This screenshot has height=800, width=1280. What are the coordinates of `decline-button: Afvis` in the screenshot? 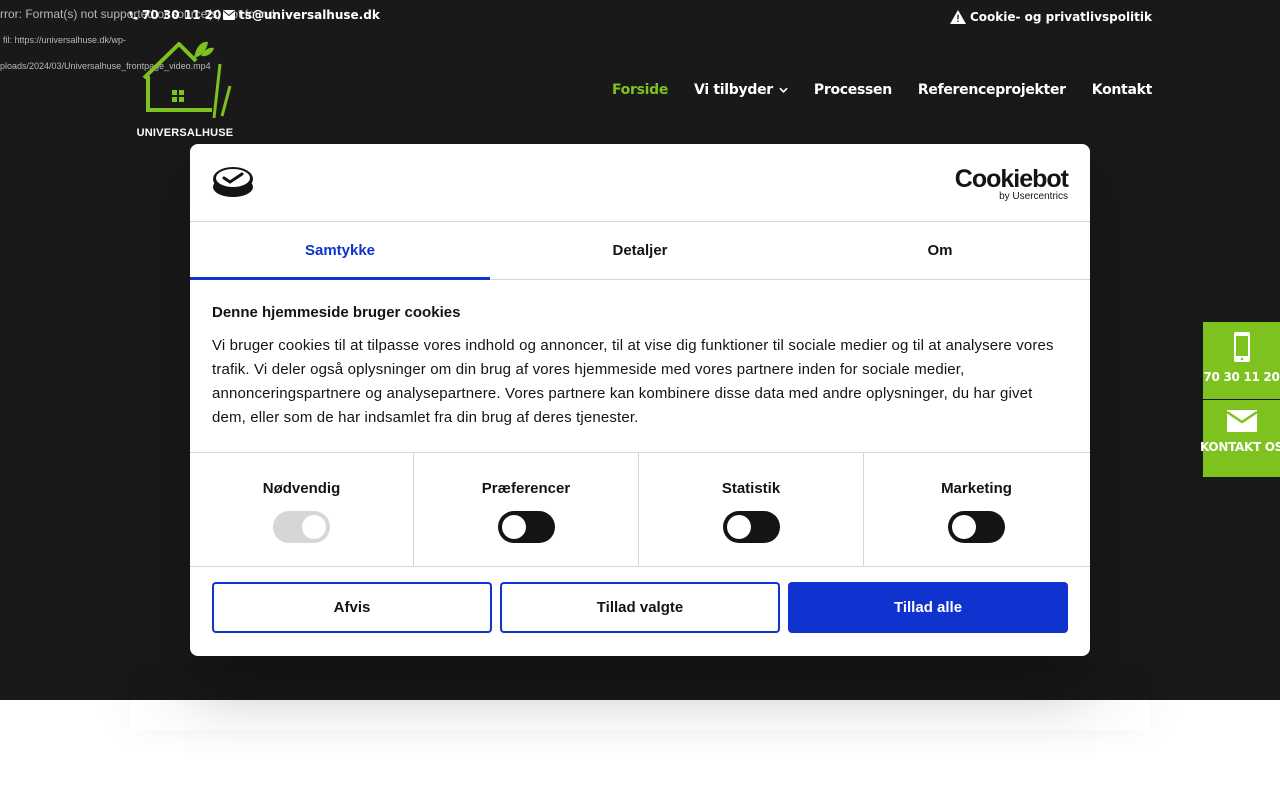 It's located at (352, 607).